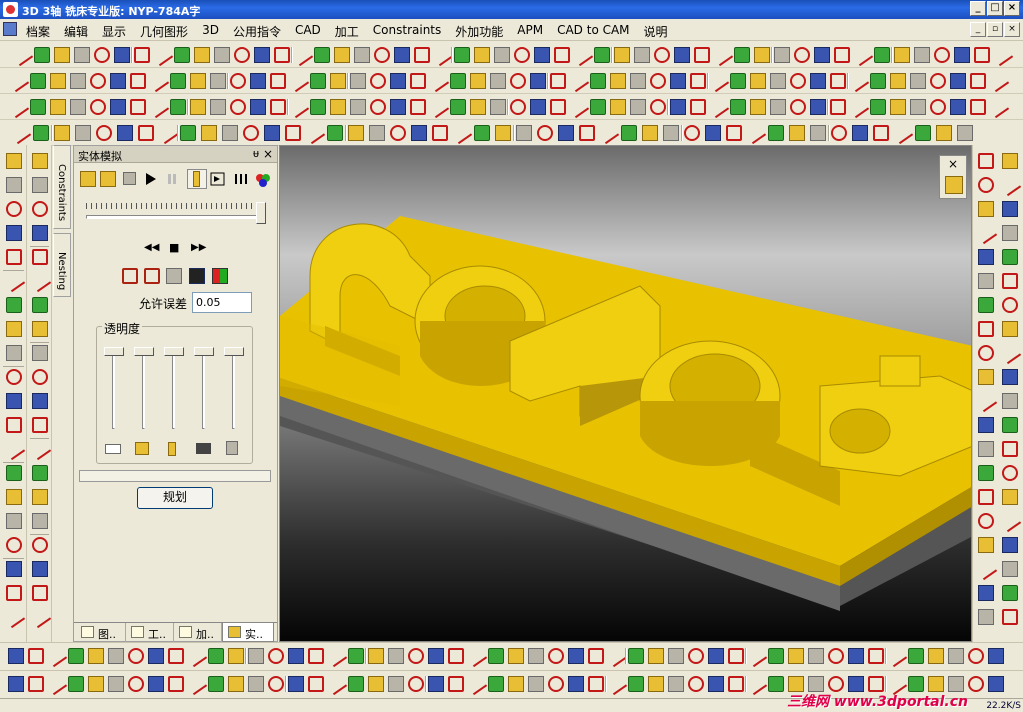 The width and height of the screenshot is (1023, 712). Describe the element at coordinates (10, 29) in the screenshot. I see `document-icon` at that location.